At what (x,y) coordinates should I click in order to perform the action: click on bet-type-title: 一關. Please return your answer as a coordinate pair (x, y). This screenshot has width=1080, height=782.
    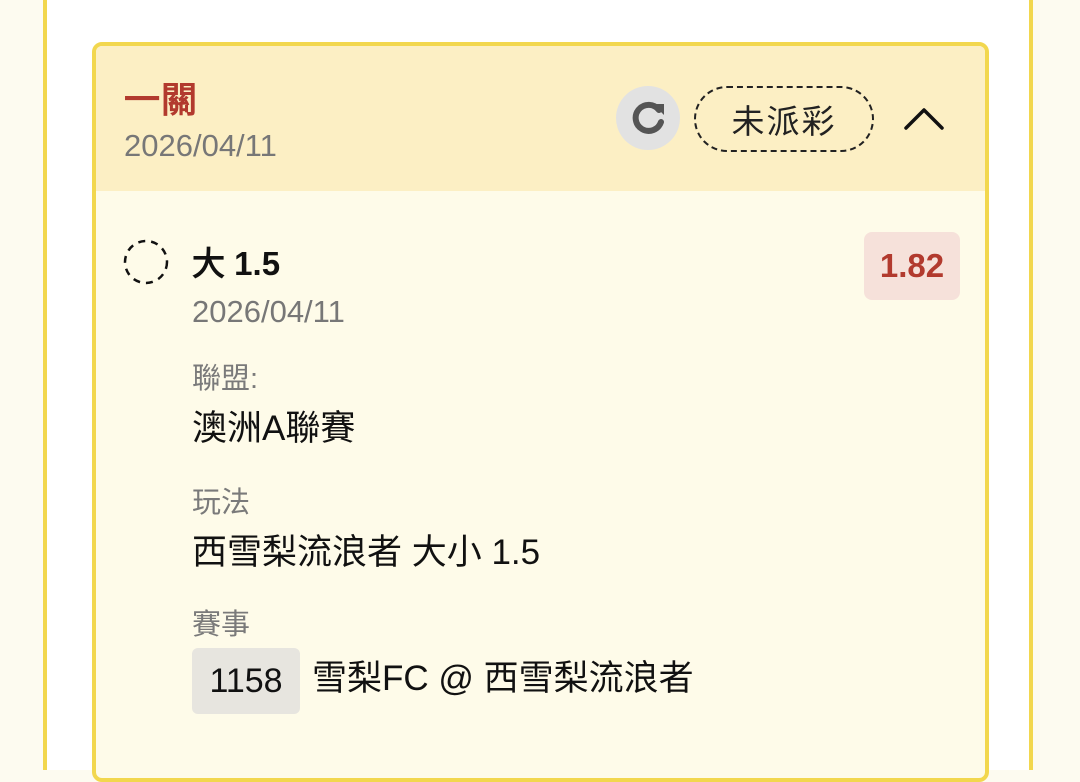
    Looking at the image, I should click on (161, 99).